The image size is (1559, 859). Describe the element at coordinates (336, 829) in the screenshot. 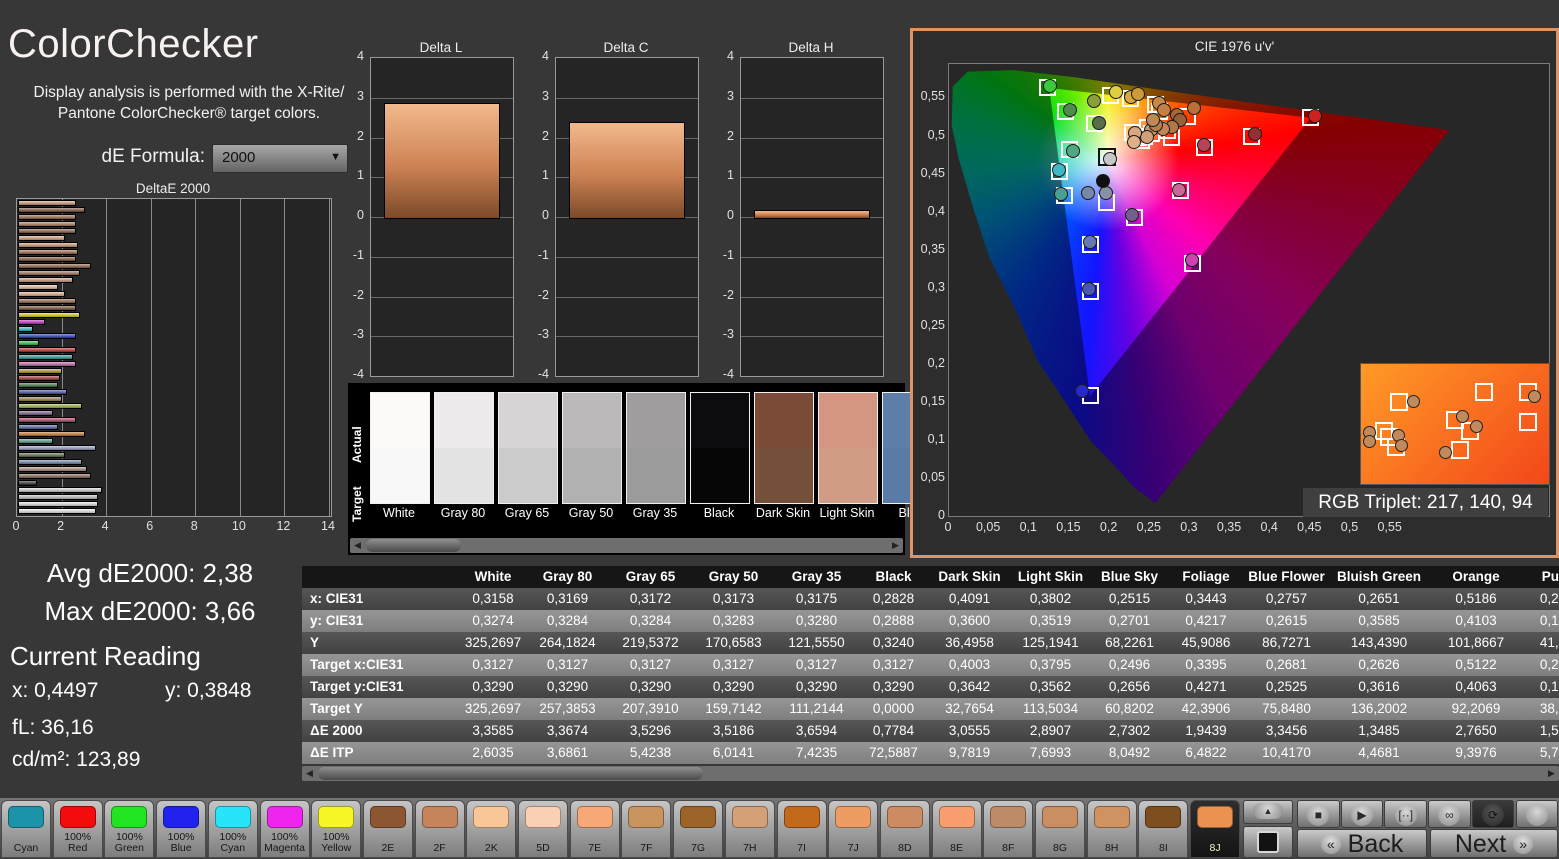

I see `patch-tab-100-yellow: 100% Yellow` at that location.